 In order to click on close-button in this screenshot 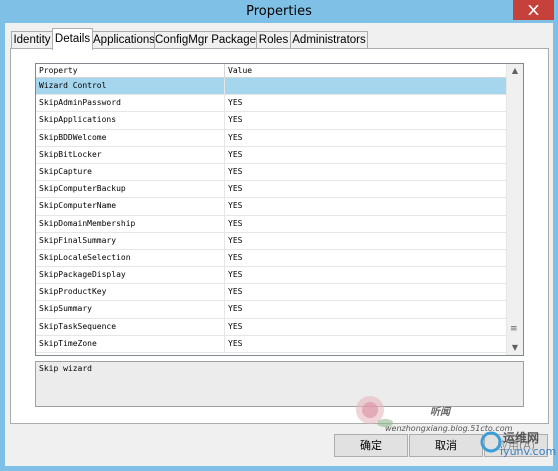, I will do `click(533, 10)`.